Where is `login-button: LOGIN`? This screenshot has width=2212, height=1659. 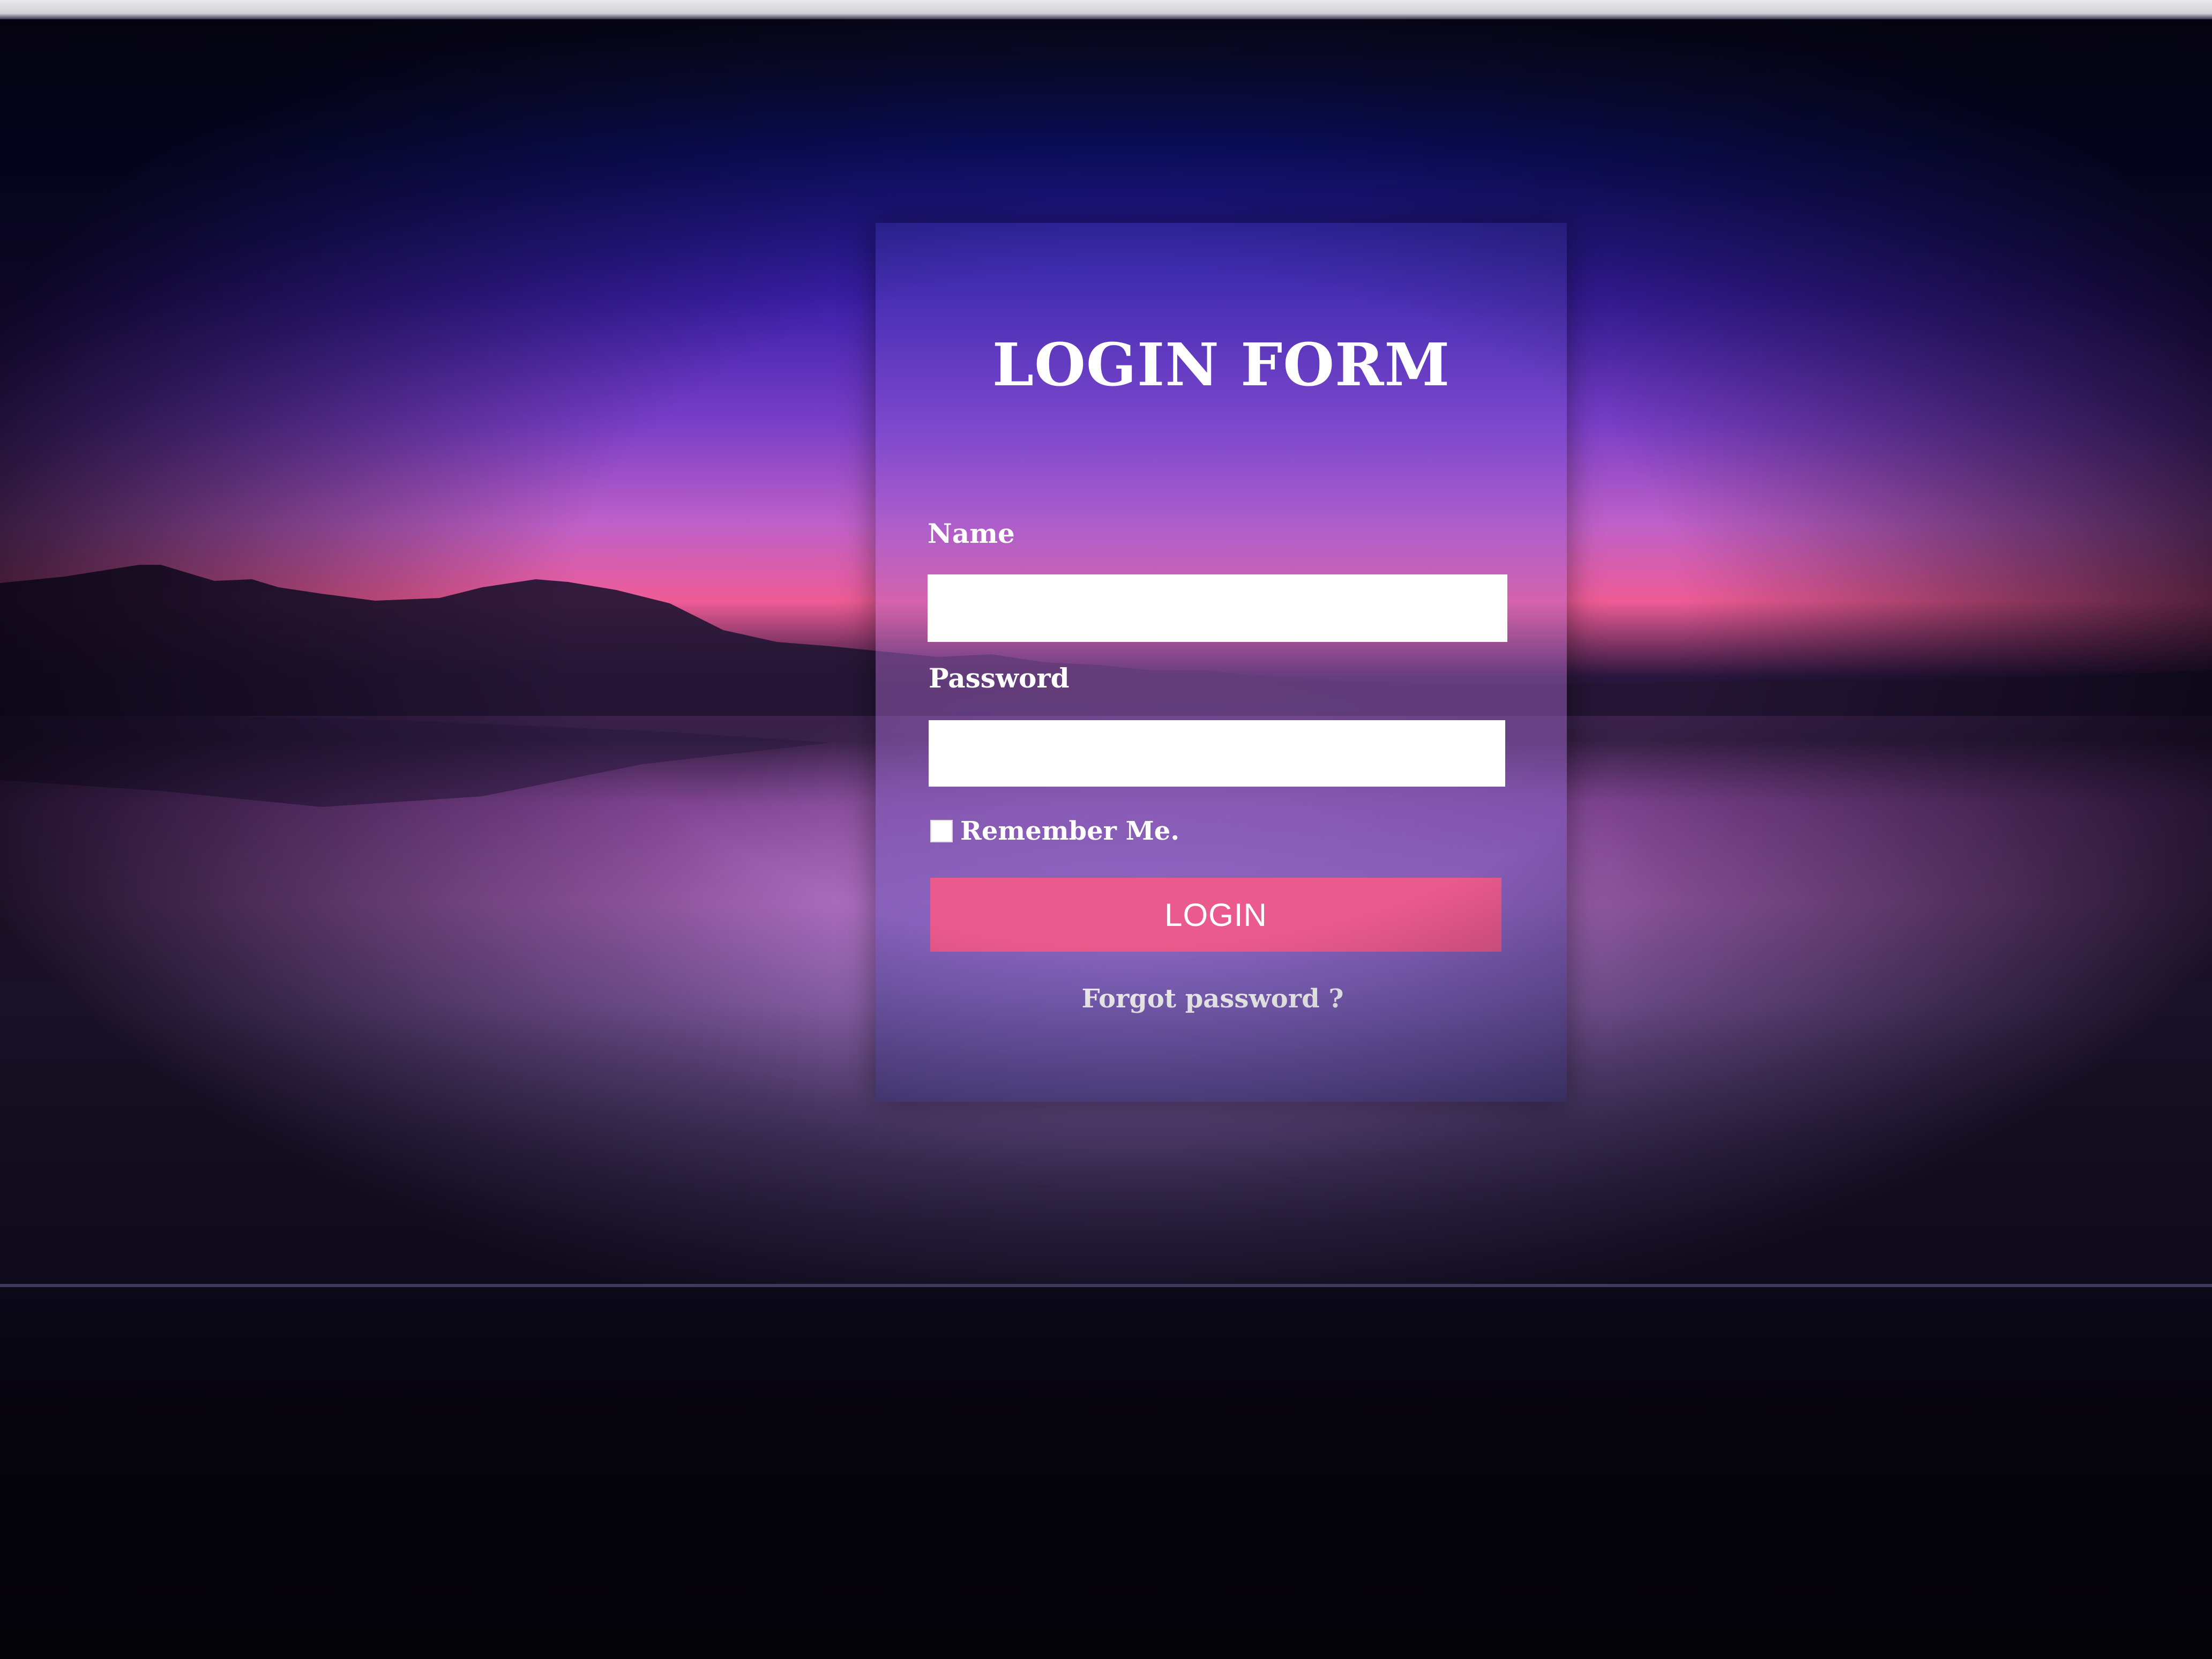 login-button: LOGIN is located at coordinates (1215, 915).